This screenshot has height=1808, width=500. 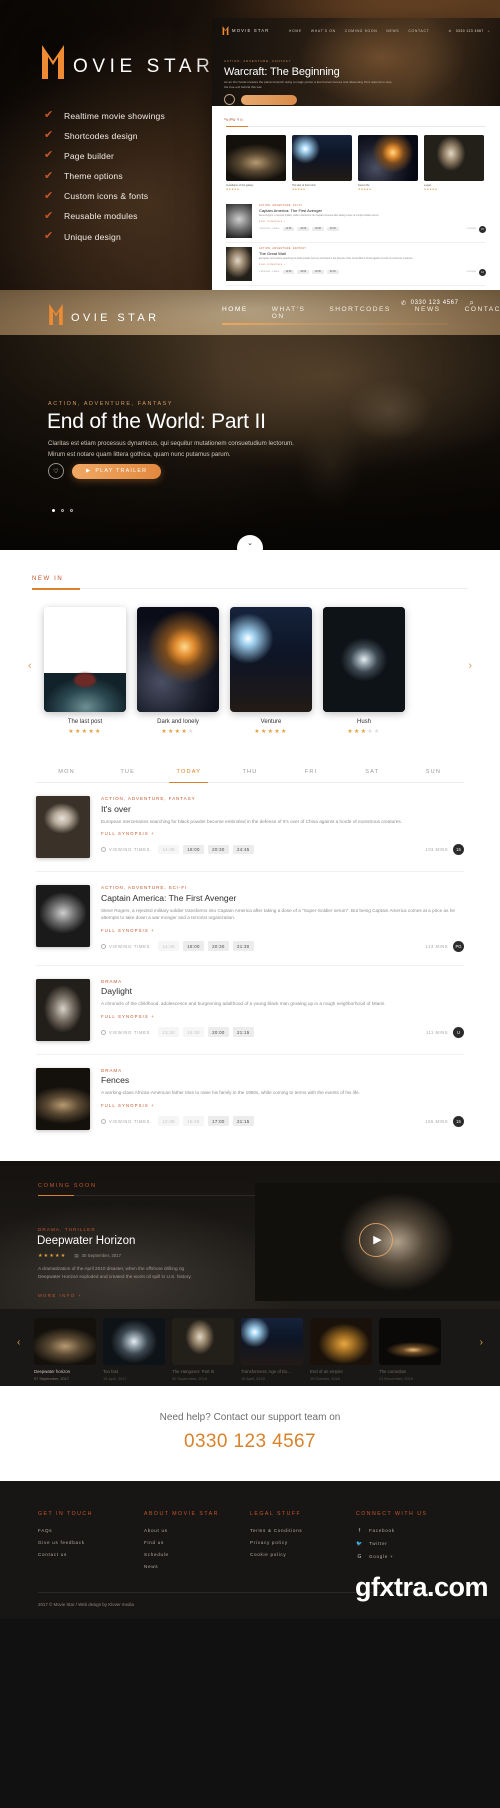 What do you see at coordinates (103, 946) in the screenshot?
I see `clock-icon` at bounding box center [103, 946].